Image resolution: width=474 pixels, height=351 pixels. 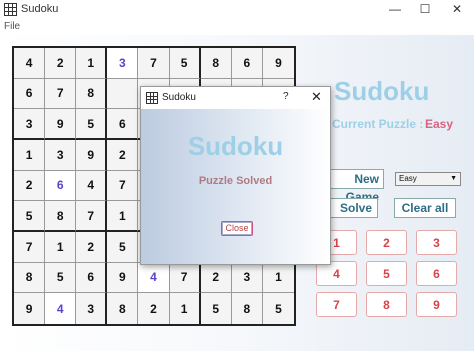 I want to click on sudoku-app-icon, so click(x=10, y=9).